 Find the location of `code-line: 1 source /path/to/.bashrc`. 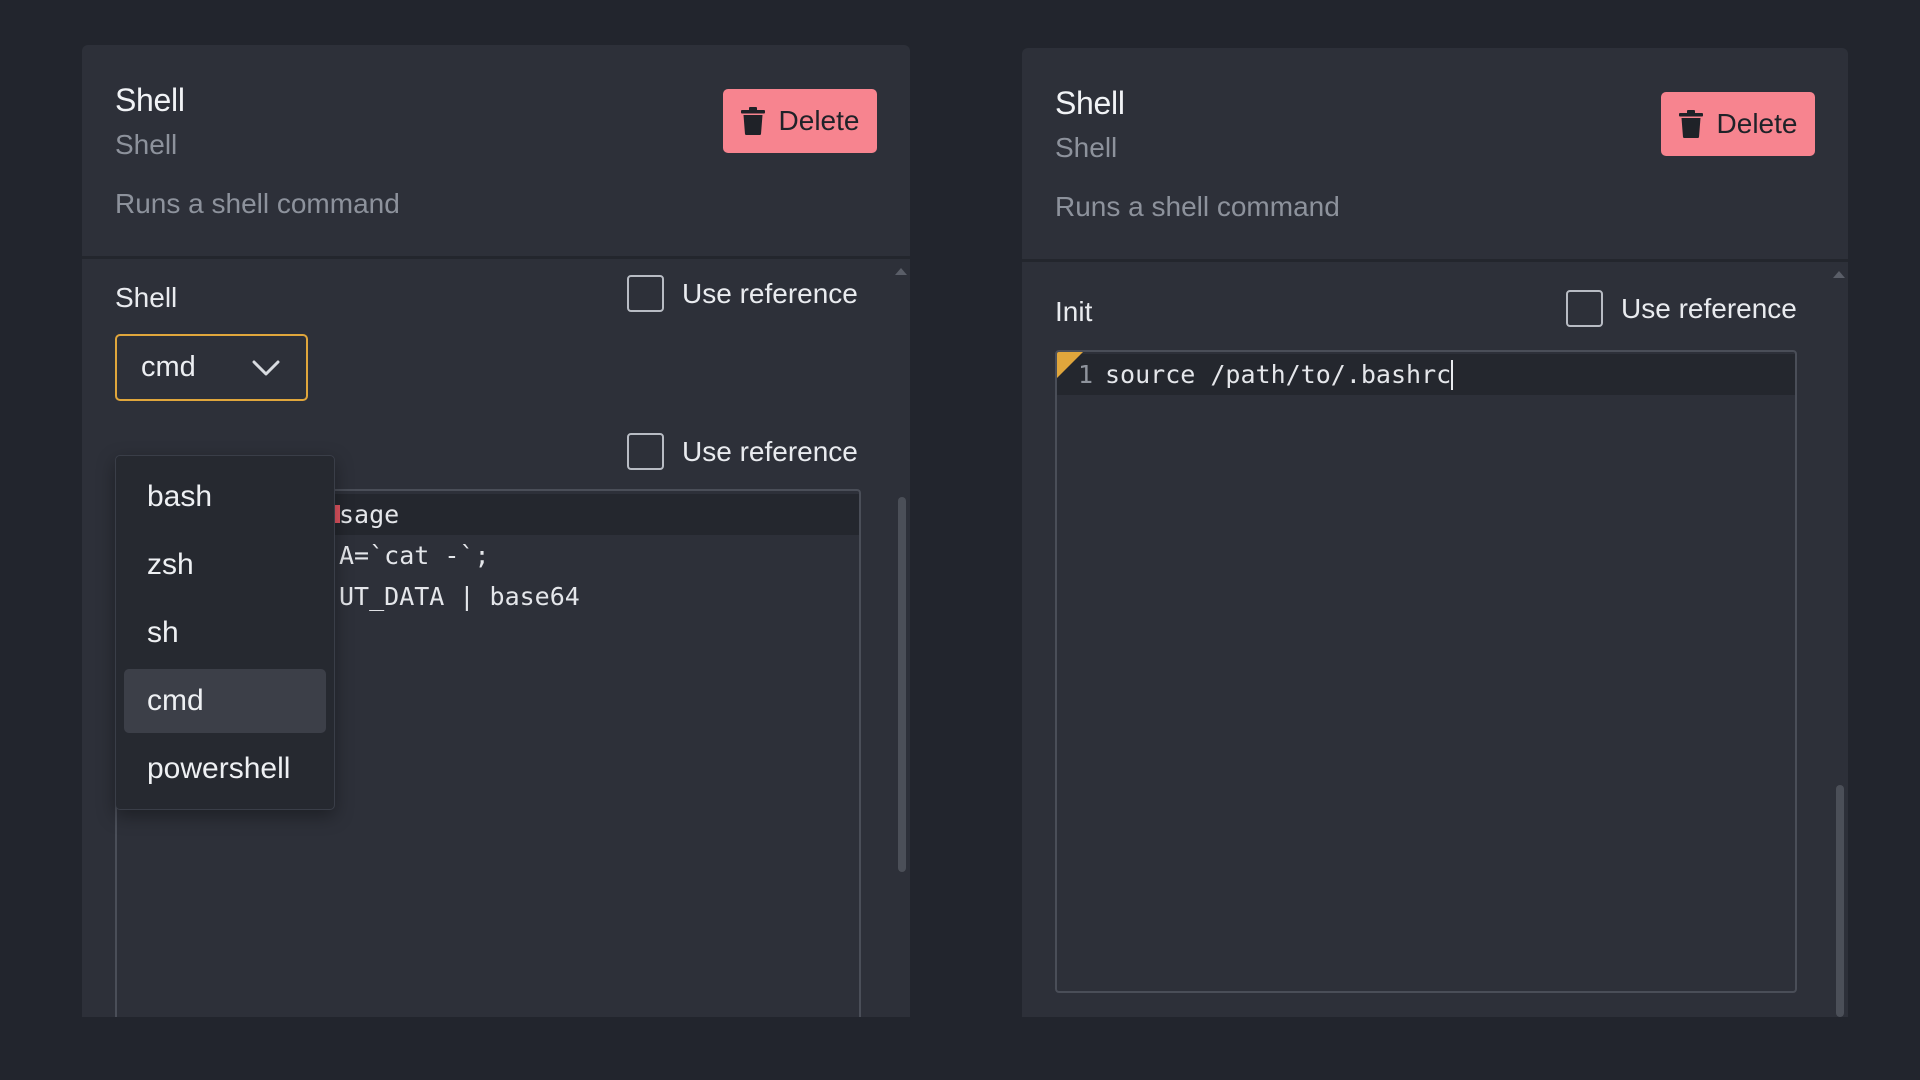

code-line: 1 source /path/to/.bashrc is located at coordinates (1426, 374).